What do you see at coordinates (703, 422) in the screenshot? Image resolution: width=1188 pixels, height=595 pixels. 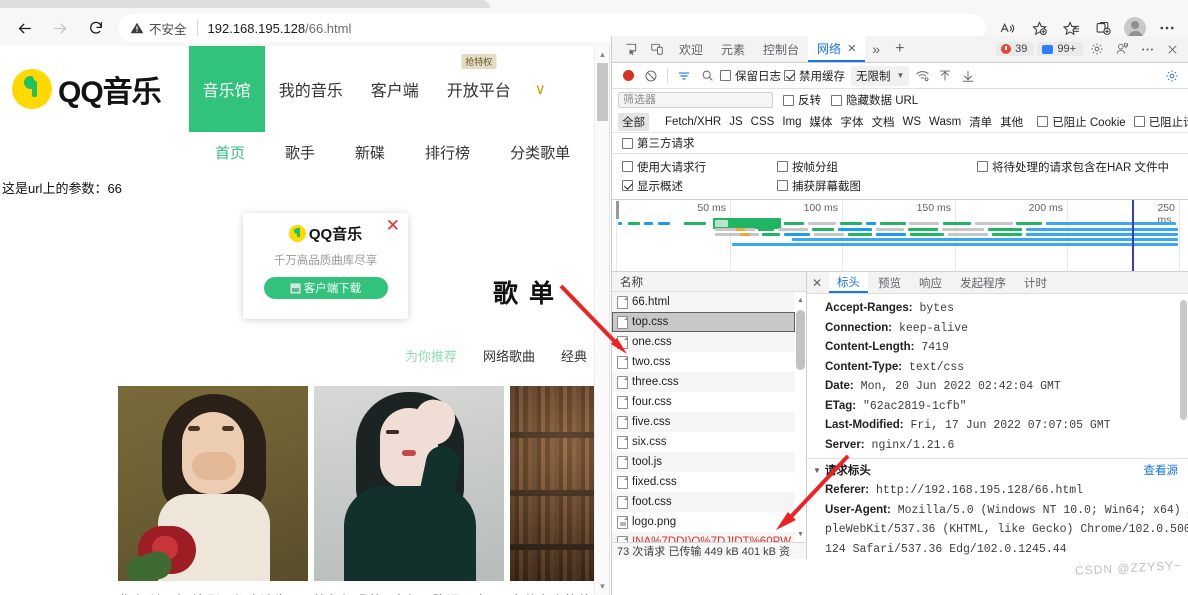 I see `table-row: five.css` at bounding box center [703, 422].